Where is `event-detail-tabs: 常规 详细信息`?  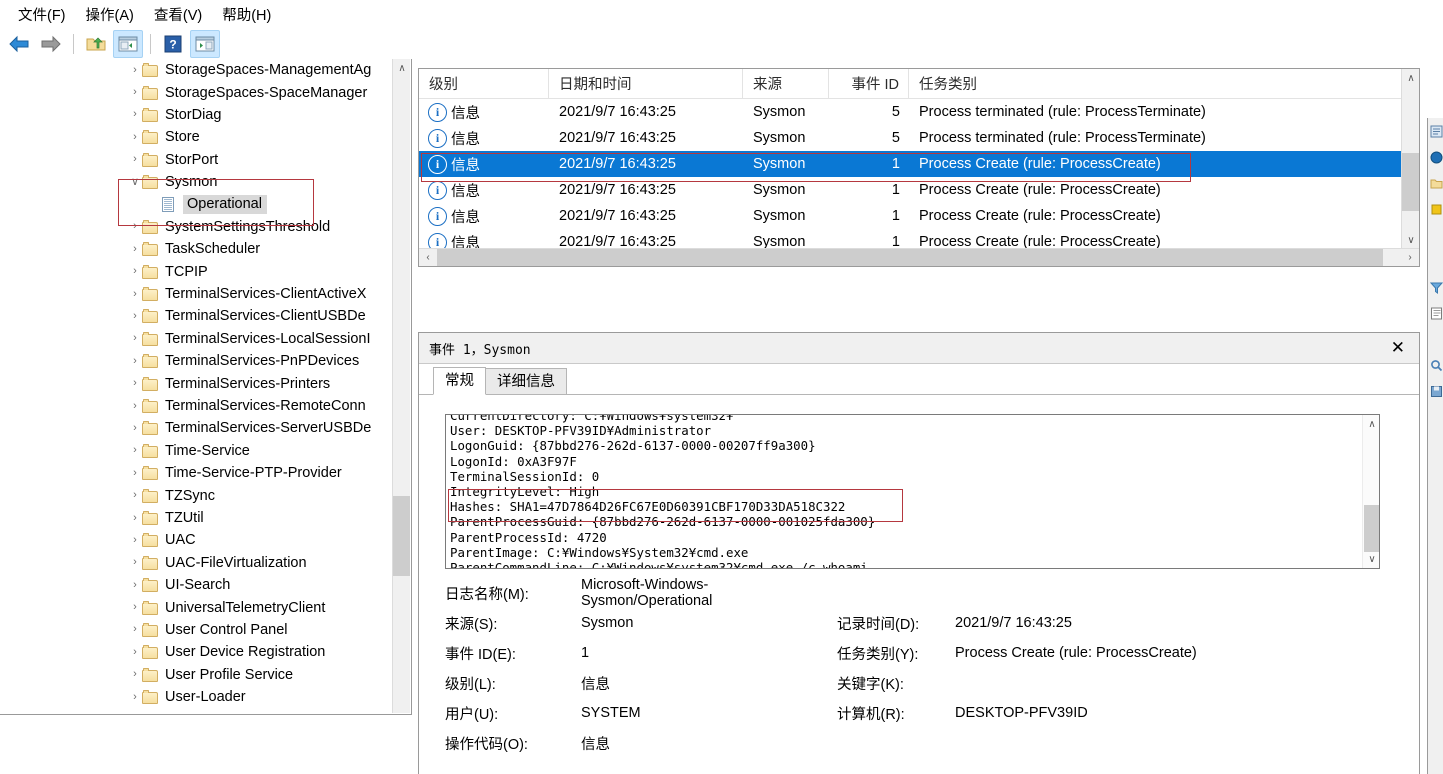
event-detail-tabs: 常规 详细信息 is located at coordinates (919, 379).